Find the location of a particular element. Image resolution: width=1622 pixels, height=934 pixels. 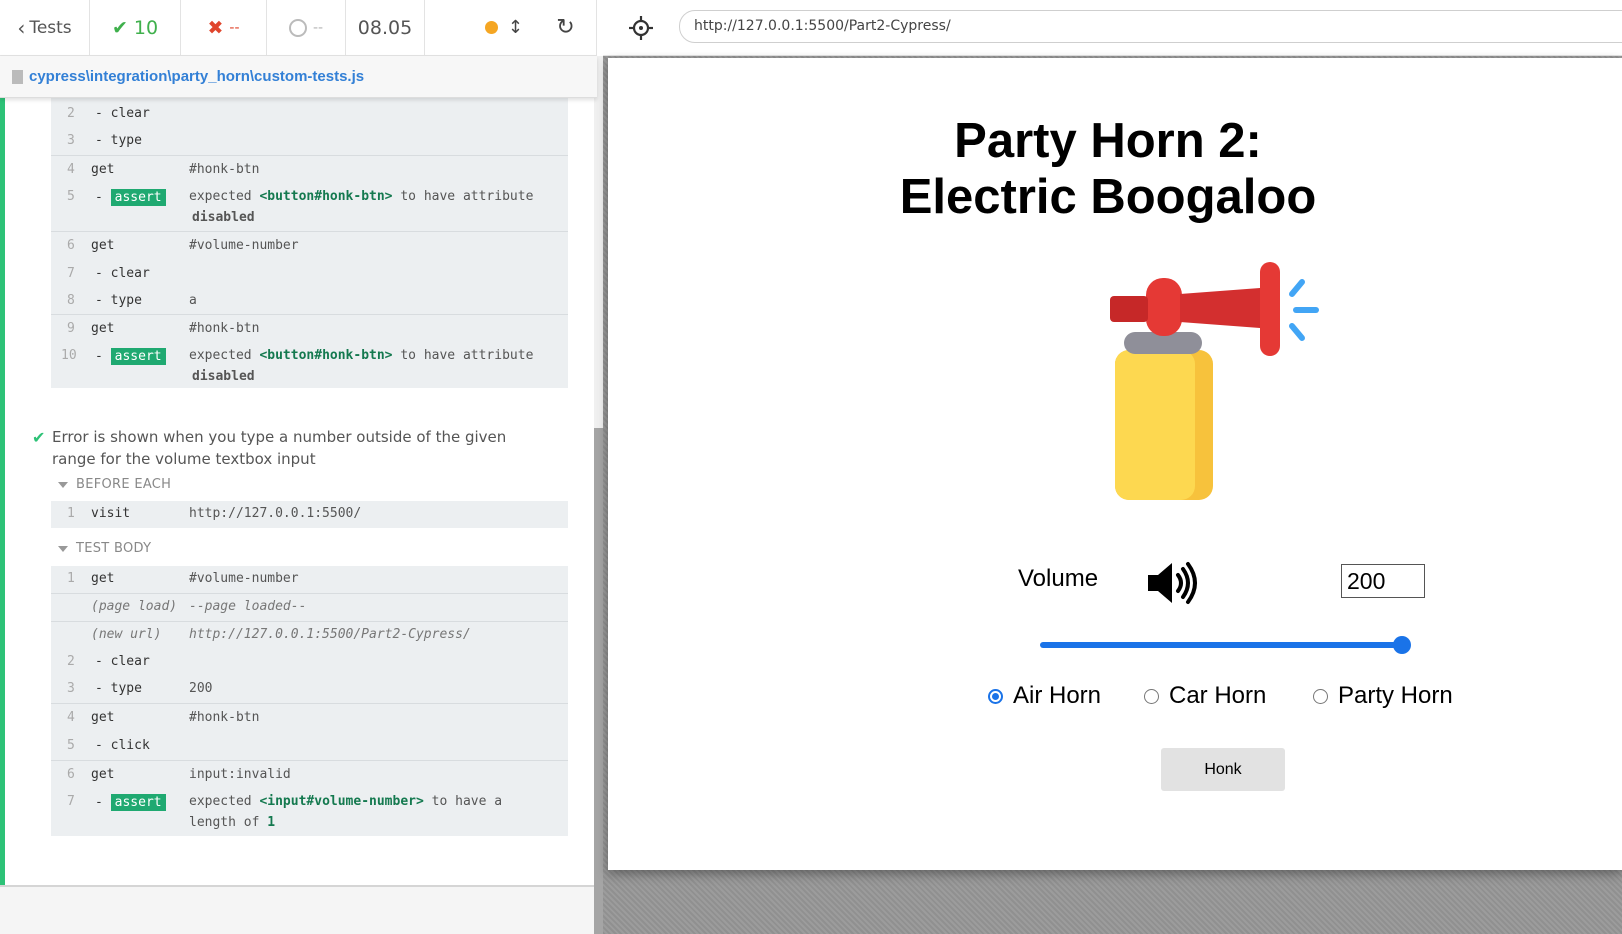

reporter-scrollbar-thumb is located at coordinates (598, 681).